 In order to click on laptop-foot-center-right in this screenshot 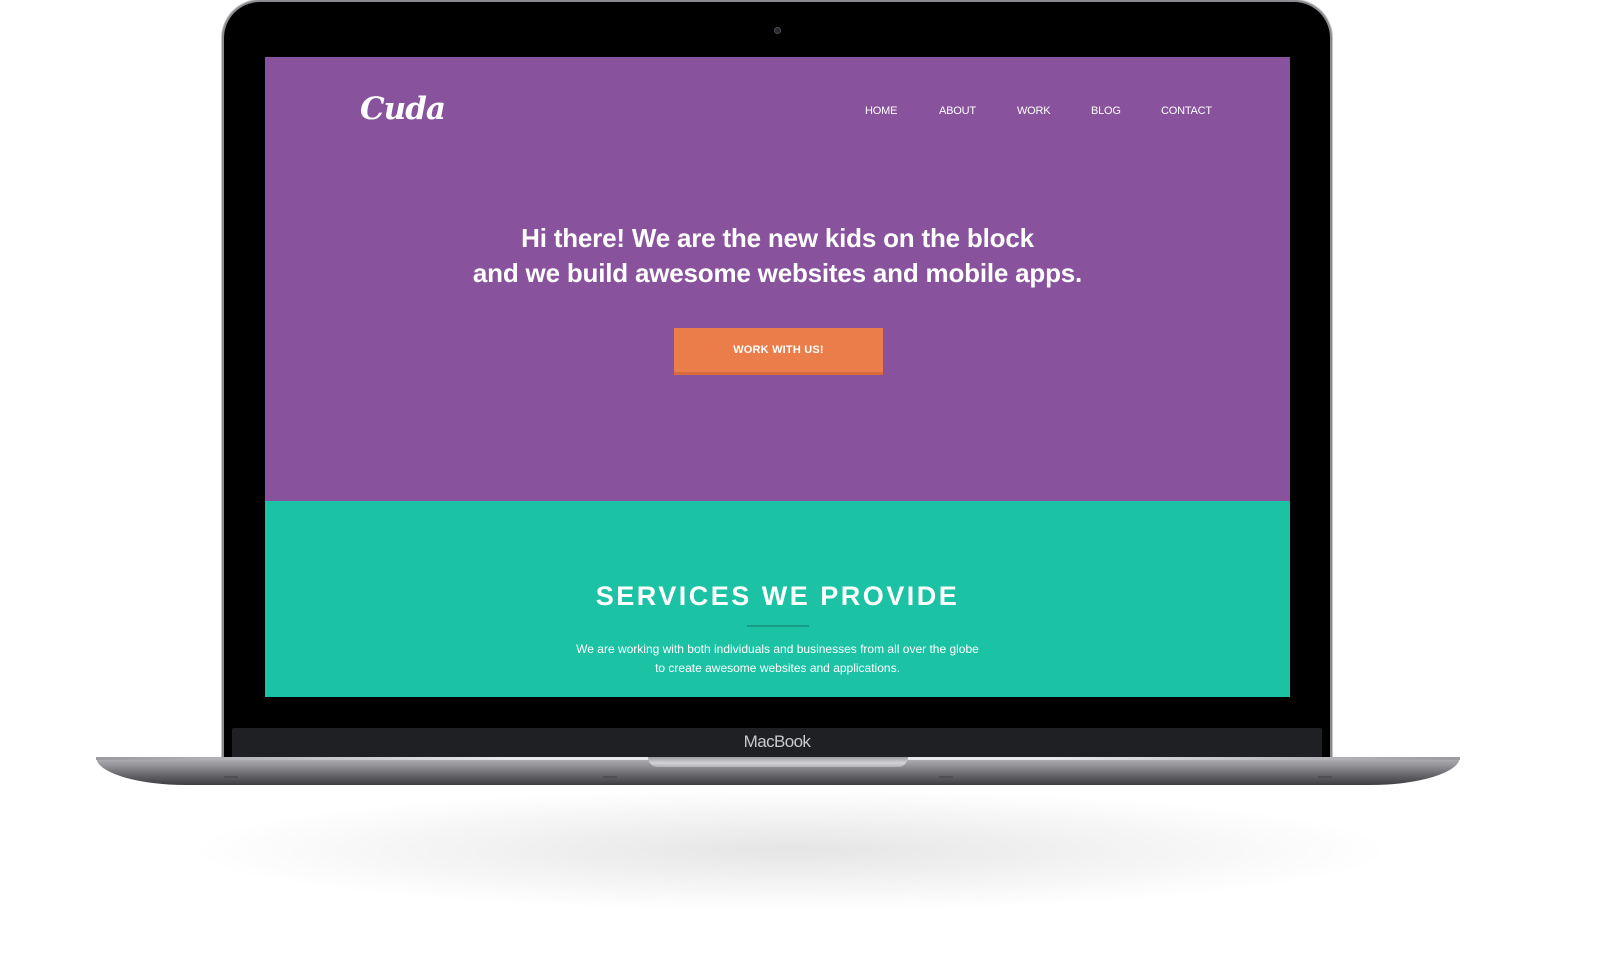, I will do `click(946, 777)`.